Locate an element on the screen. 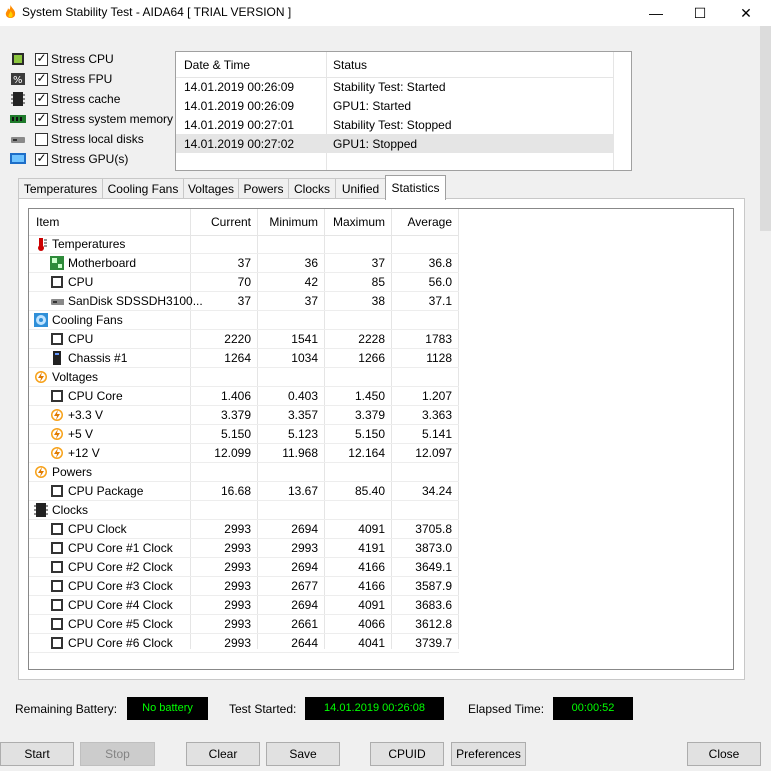 The width and height of the screenshot is (771, 771). log-datetime: 14.01.2019 00:26:09 is located at coordinates (239, 87).